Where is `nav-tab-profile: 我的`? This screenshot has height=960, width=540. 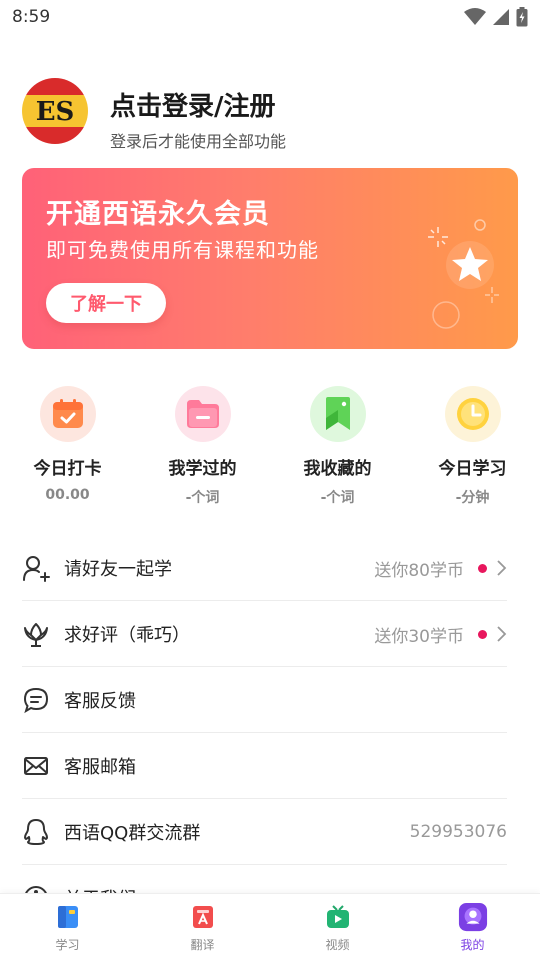
nav-tab-profile: 我的 is located at coordinates (472, 927).